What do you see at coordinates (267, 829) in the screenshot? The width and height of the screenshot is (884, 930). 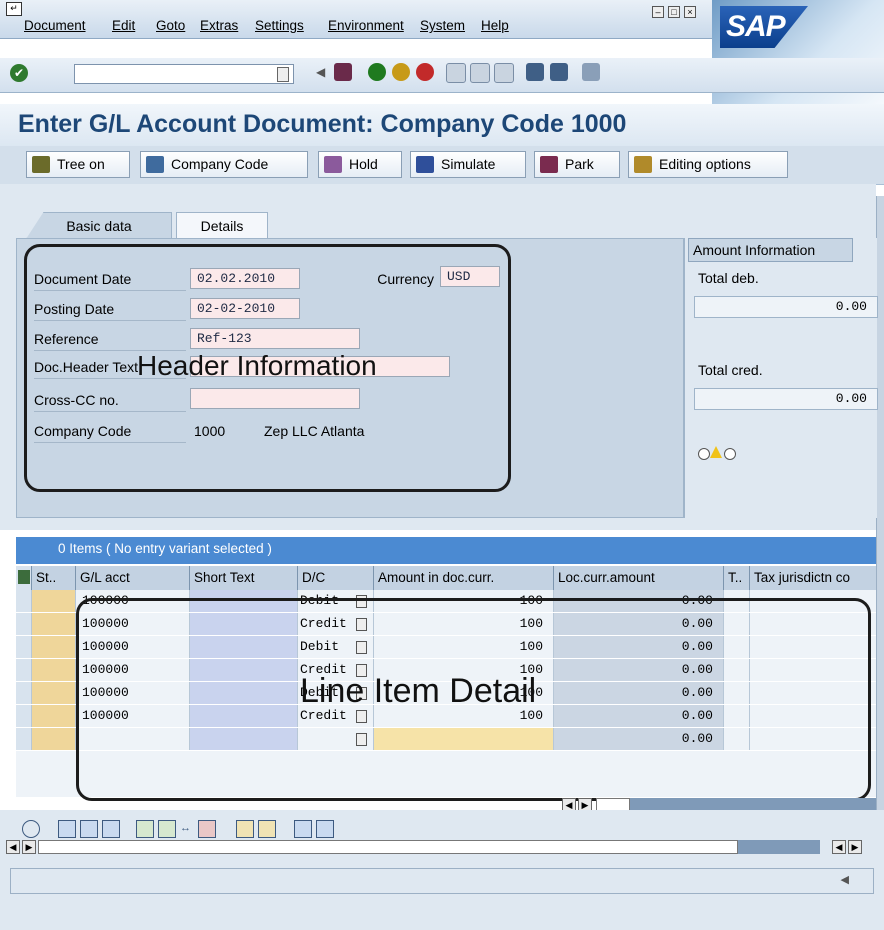 I see `paste-icon` at bounding box center [267, 829].